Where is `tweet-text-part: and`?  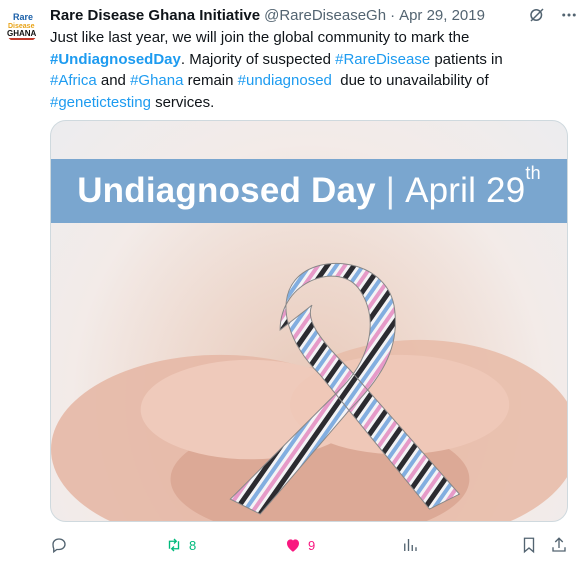
tweet-text-part: and is located at coordinates (113, 80).